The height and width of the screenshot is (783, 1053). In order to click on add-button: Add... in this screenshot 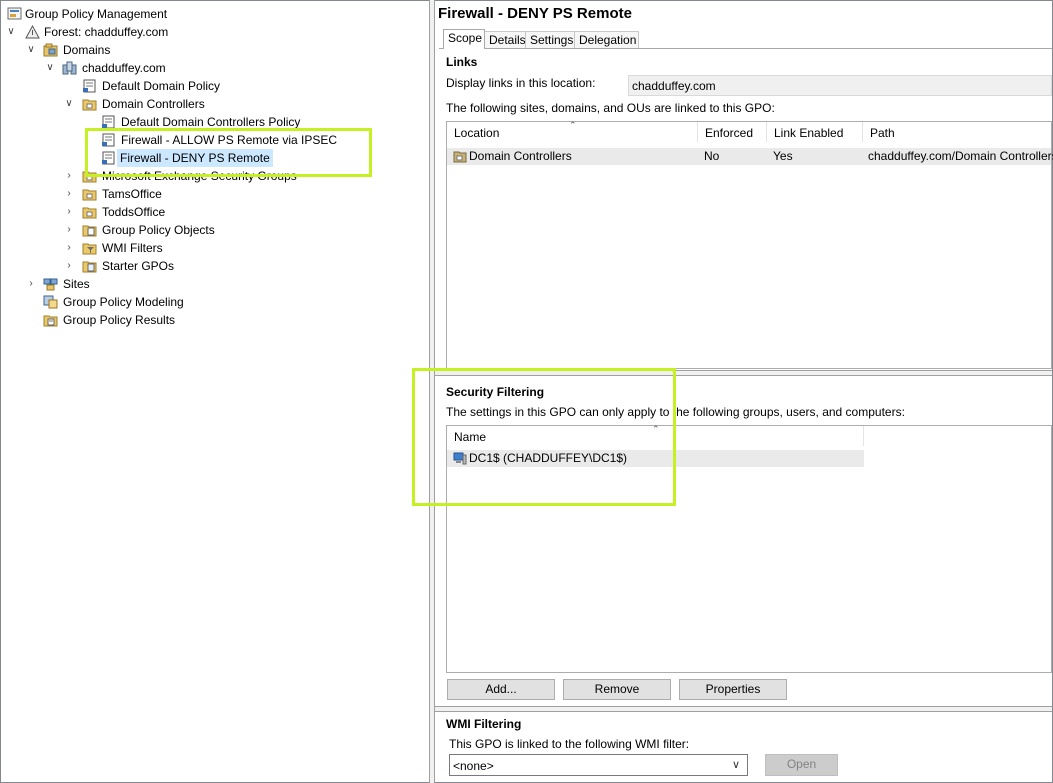, I will do `click(501, 689)`.